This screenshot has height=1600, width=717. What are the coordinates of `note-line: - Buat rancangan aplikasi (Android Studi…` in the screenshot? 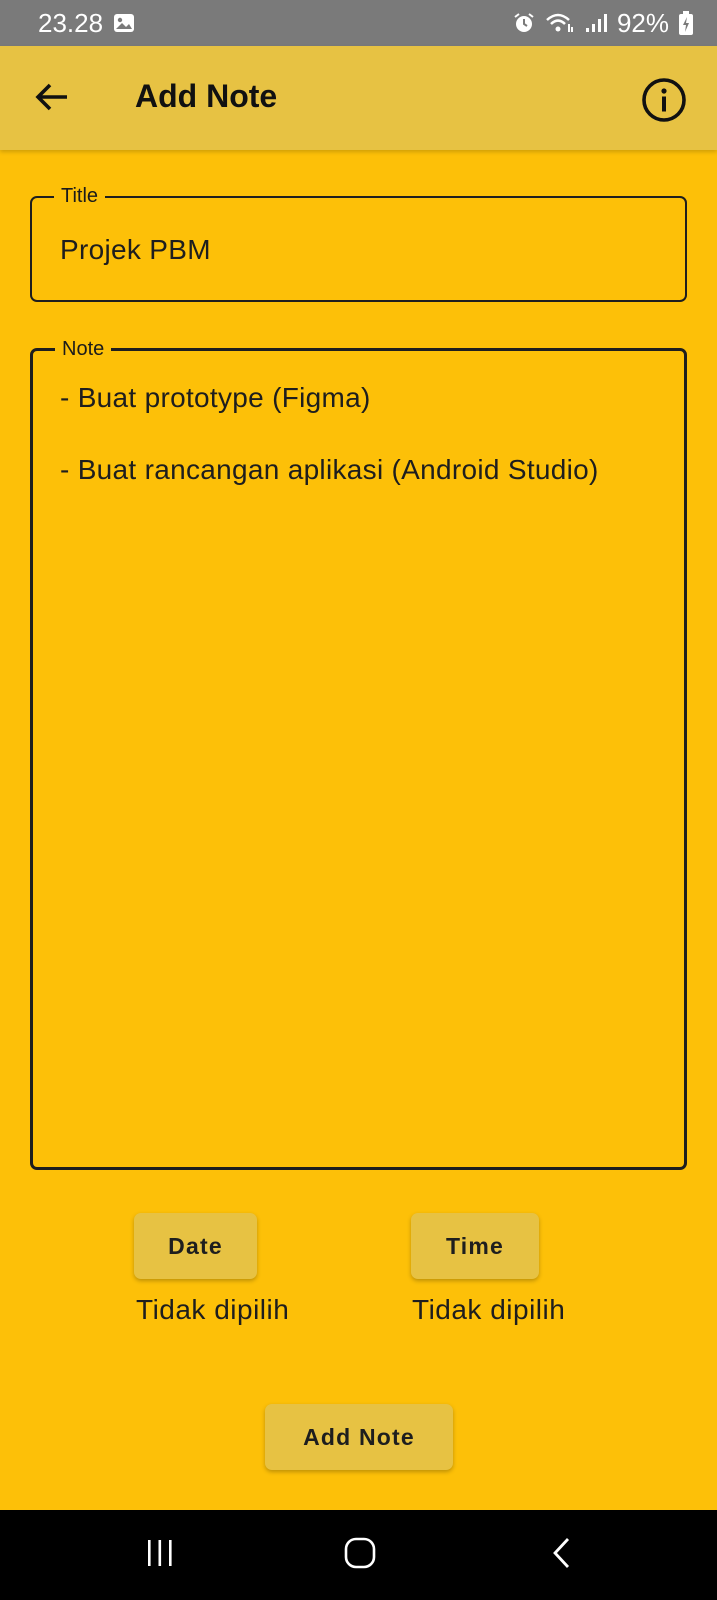 It's located at (329, 469).